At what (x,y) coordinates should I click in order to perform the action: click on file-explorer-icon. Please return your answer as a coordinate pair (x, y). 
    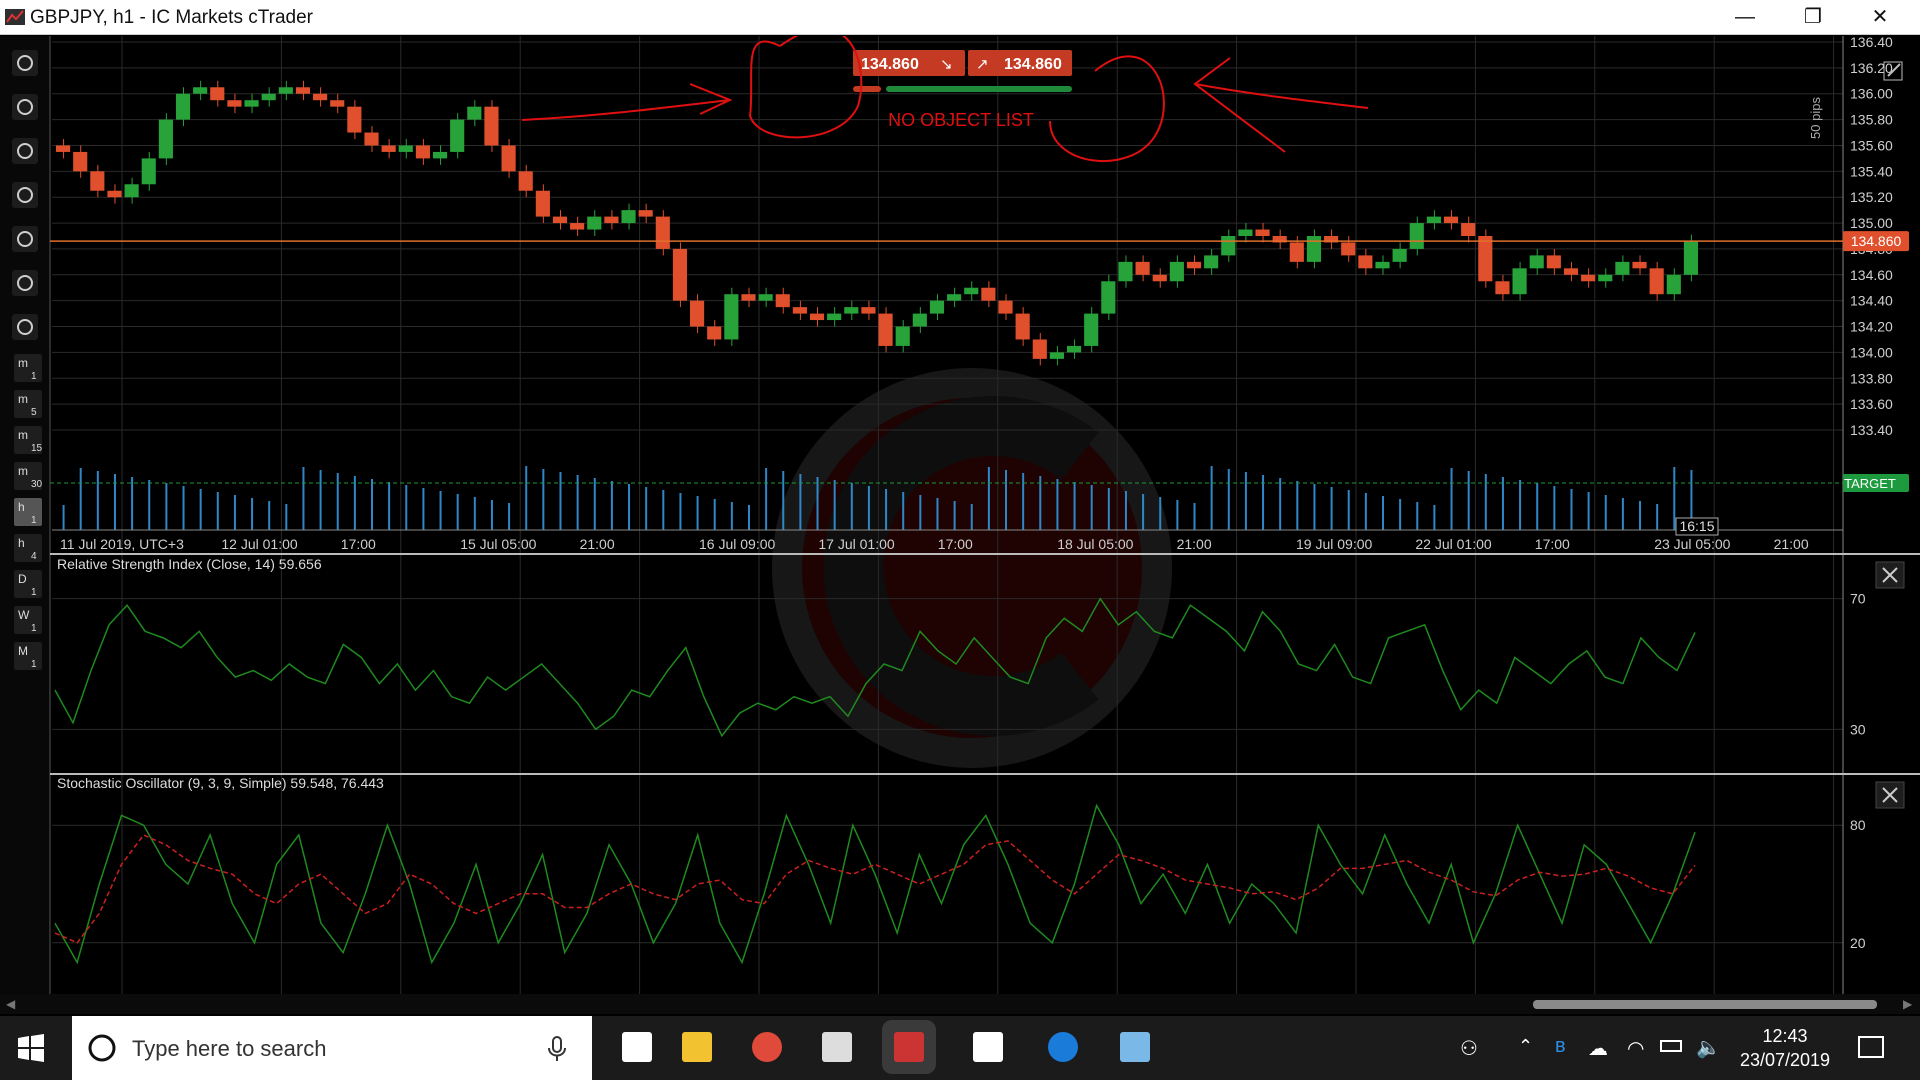
    Looking at the image, I should click on (697, 1047).